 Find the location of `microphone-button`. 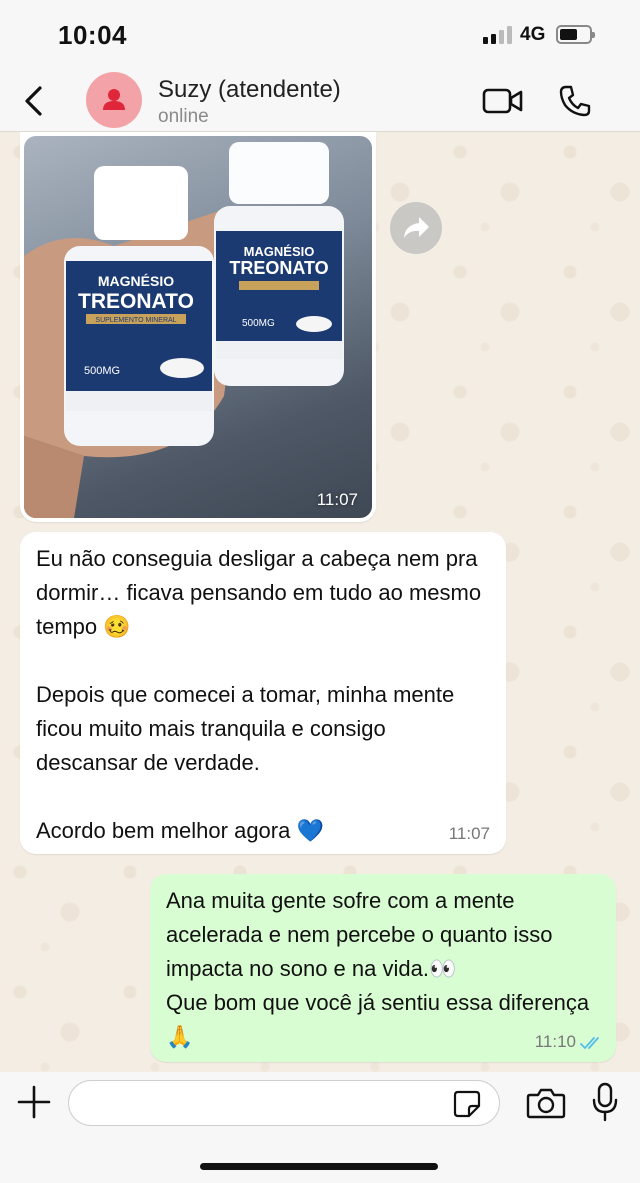

microphone-button is located at coordinates (605, 1102).